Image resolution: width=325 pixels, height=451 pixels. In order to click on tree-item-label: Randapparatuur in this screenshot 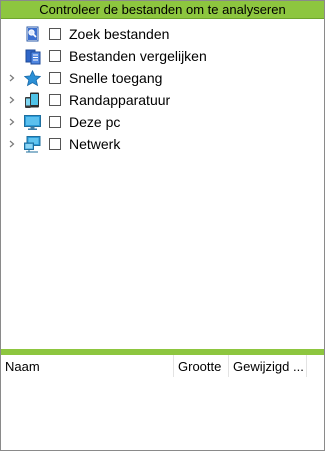, I will do `click(120, 100)`.